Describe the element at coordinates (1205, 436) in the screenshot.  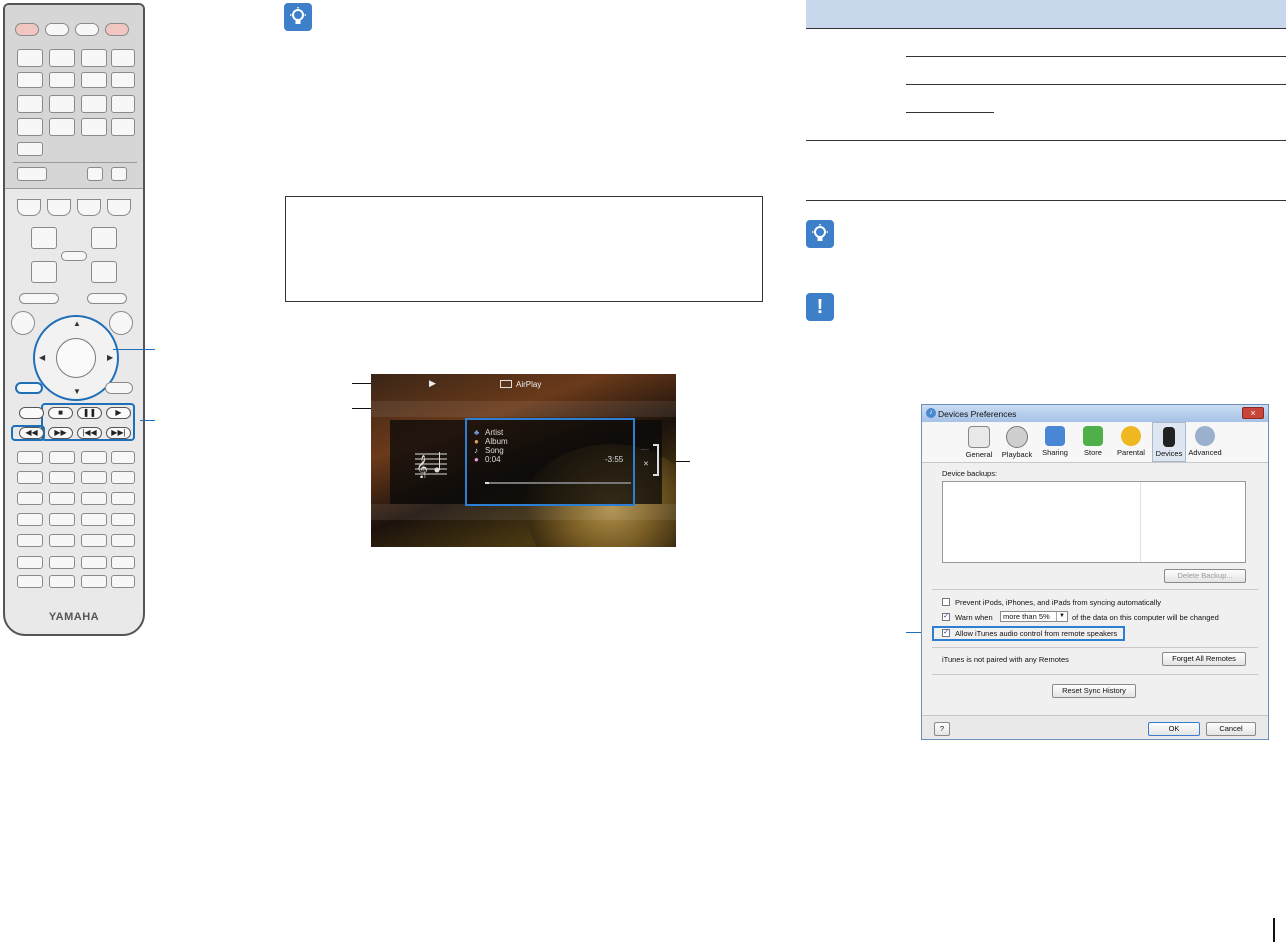
I see `advanced-gear-icon` at that location.